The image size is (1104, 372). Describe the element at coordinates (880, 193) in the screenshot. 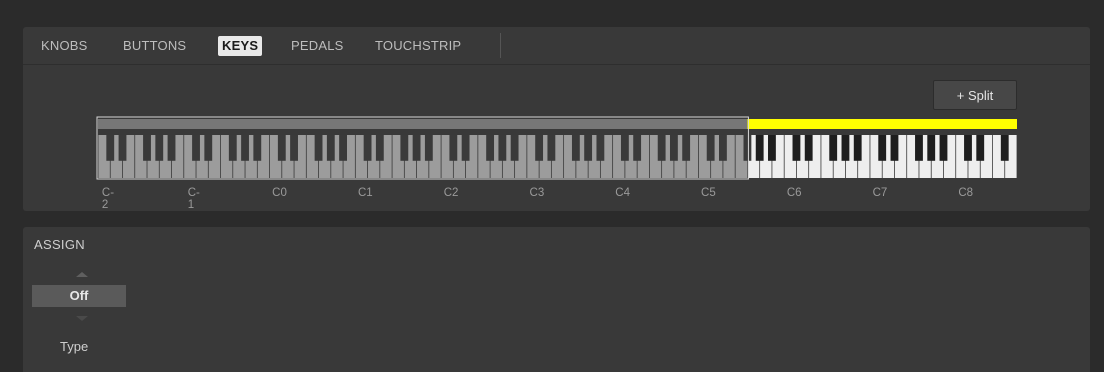

I see `octave-label: C7` at that location.